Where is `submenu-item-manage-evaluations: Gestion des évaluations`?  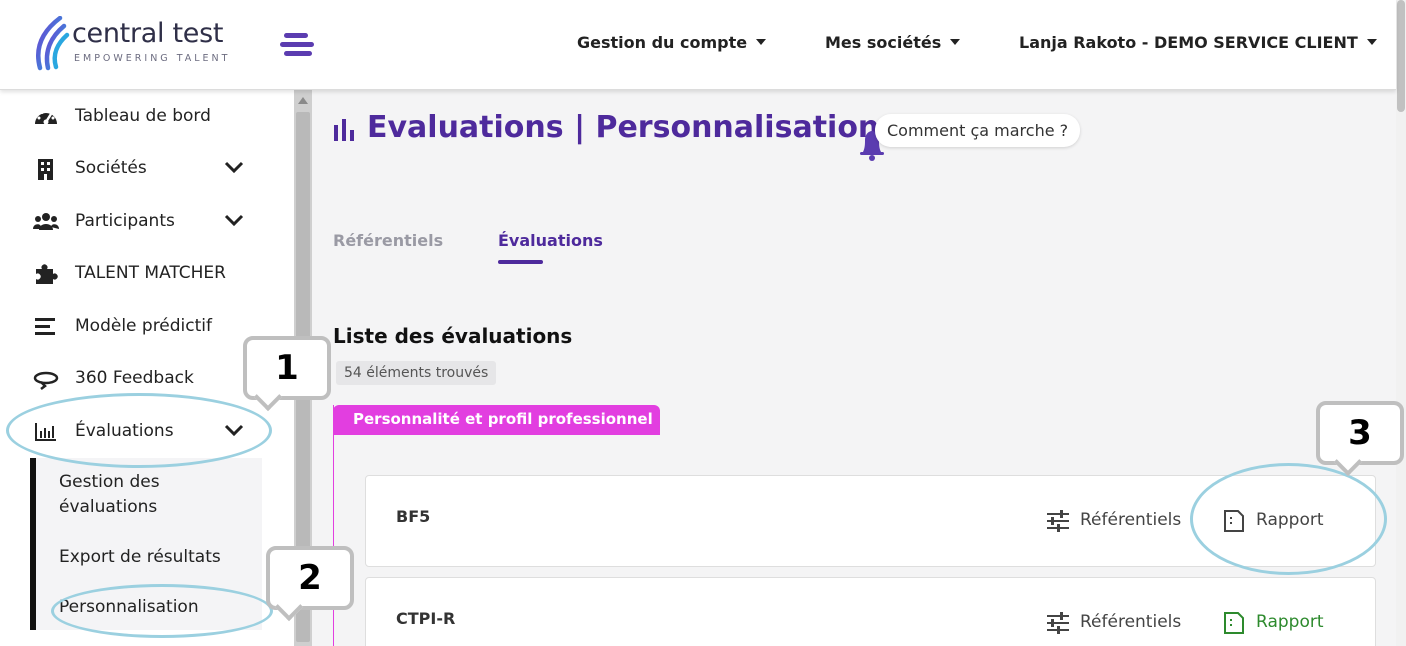 submenu-item-manage-evaluations: Gestion des évaluations is located at coordinates (144, 495).